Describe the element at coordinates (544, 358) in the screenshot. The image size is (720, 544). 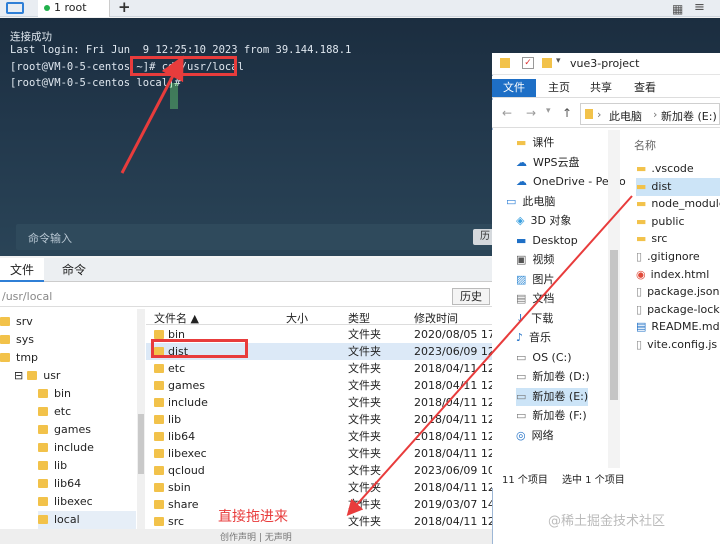
I see `nav-item: ▭ OS (C:)` at that location.